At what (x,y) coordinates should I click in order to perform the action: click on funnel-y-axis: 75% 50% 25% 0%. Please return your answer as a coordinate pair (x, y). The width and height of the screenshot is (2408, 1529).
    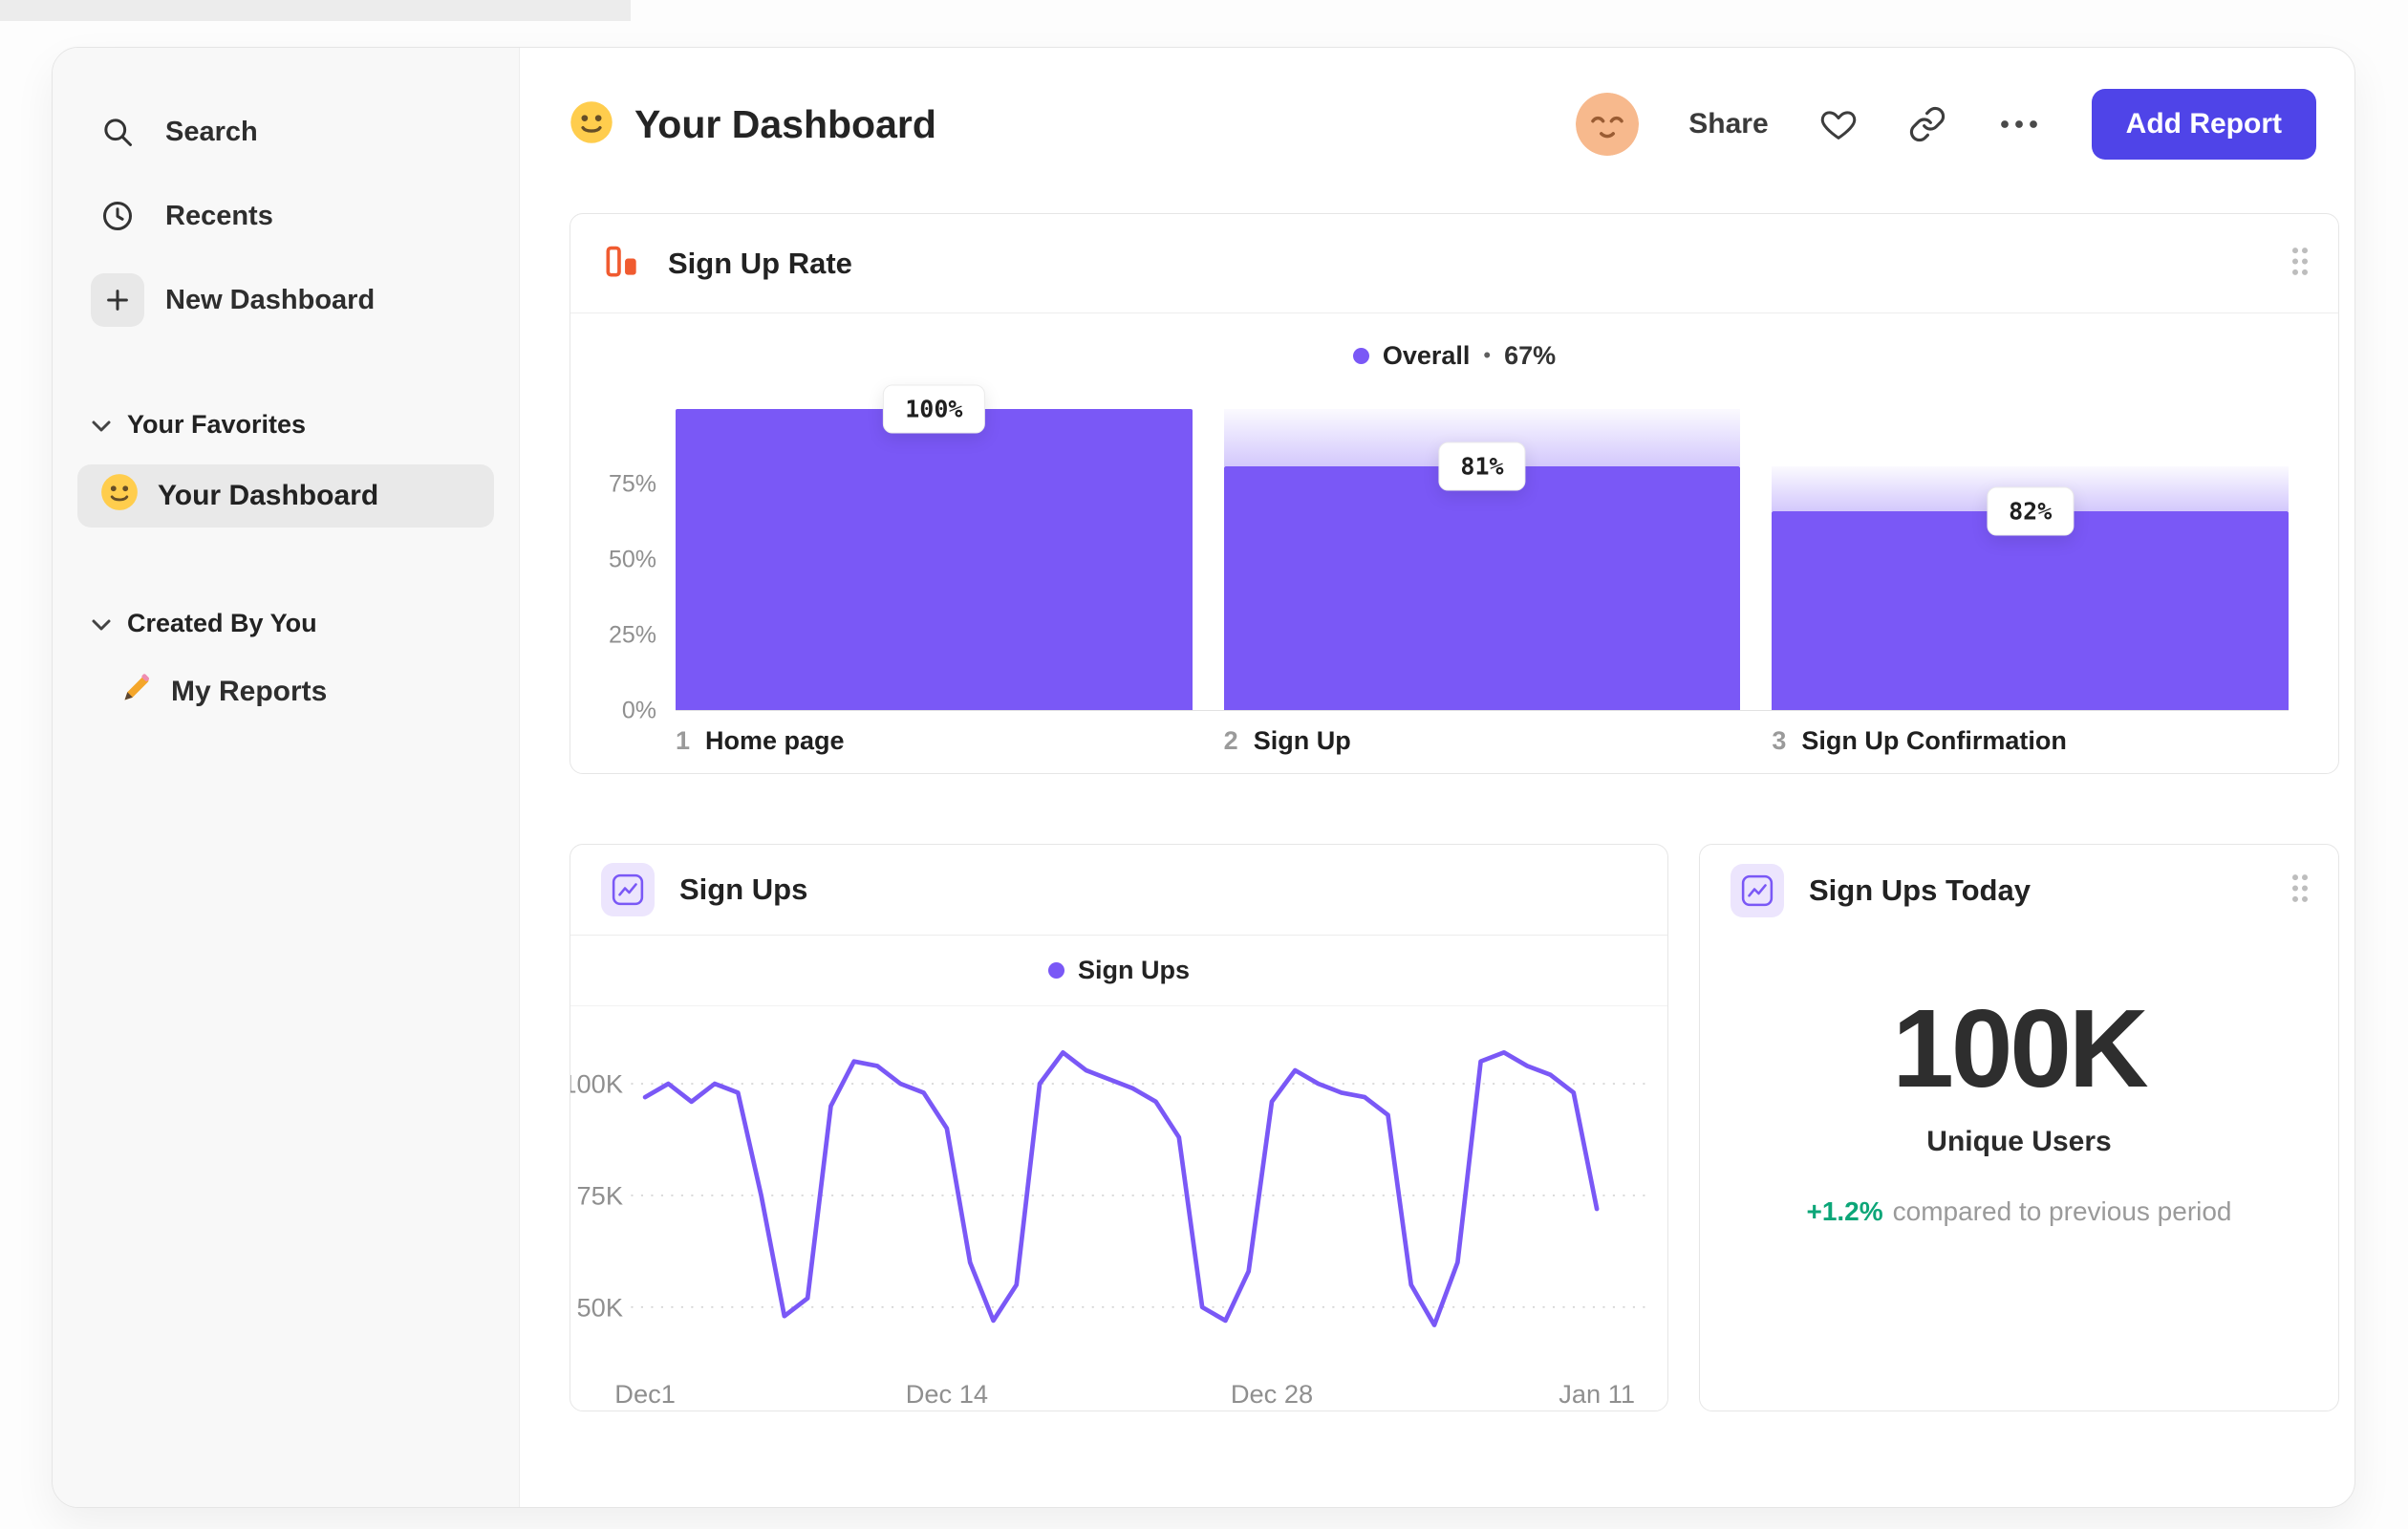
    Looking at the image, I should click on (636, 566).